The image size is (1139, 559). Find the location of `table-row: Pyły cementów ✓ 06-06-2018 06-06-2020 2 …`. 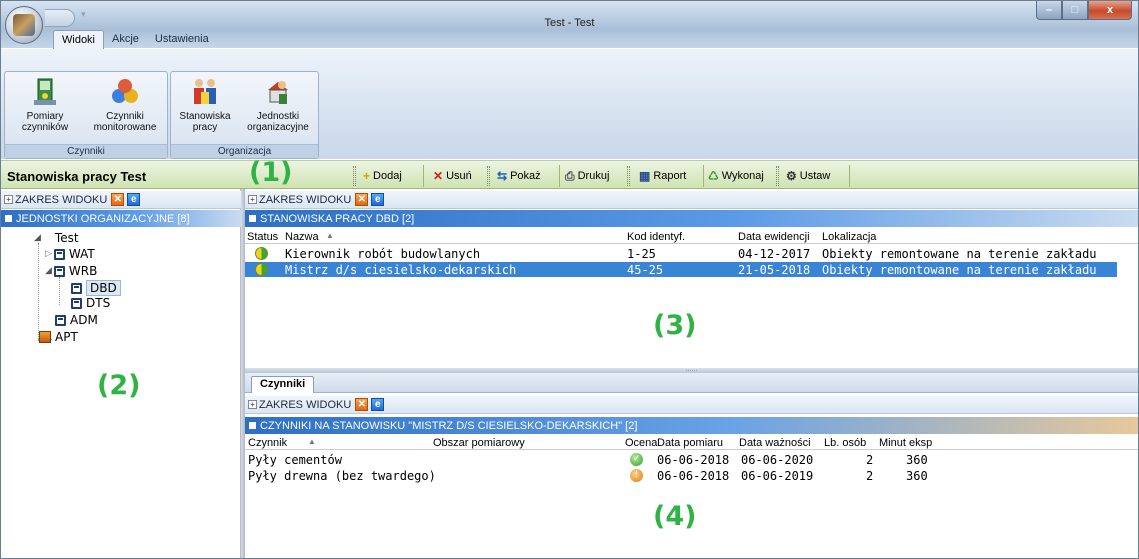

table-row: Pyły cementów ✓ 06-06-2018 06-06-2020 2 … is located at coordinates (590, 459).